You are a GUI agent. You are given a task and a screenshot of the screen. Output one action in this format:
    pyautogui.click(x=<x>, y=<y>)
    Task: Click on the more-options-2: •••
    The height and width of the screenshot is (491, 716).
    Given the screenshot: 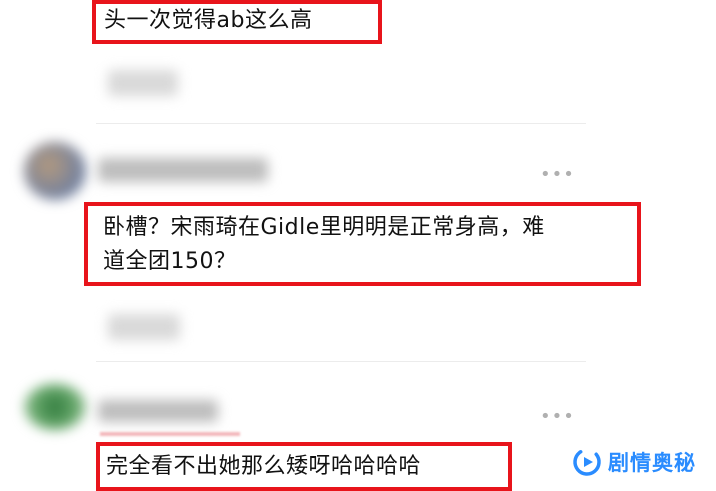 What is the action you would take?
    pyautogui.click(x=557, y=175)
    